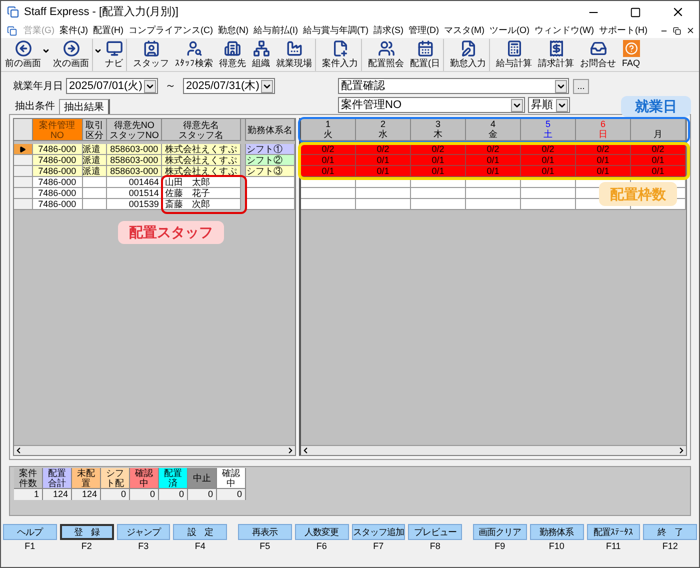 Image resolution: width=700 pixels, height=568 pixels. I want to click on header-text: 済, so click(173, 483).